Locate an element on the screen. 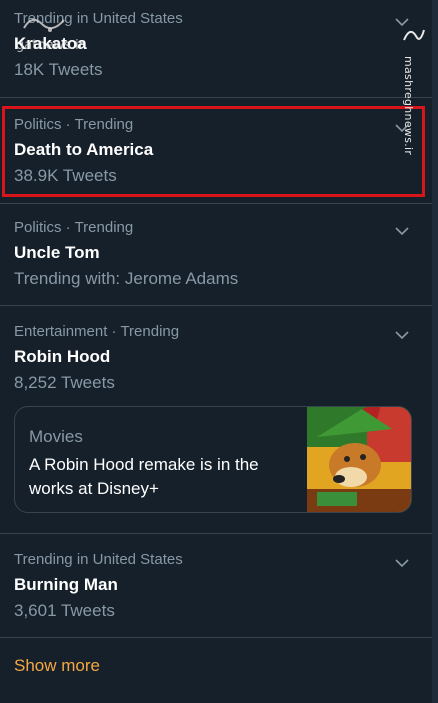 The height and width of the screenshot is (703, 438). trend-tweet-count: 18K Tweets is located at coordinates (58, 69).